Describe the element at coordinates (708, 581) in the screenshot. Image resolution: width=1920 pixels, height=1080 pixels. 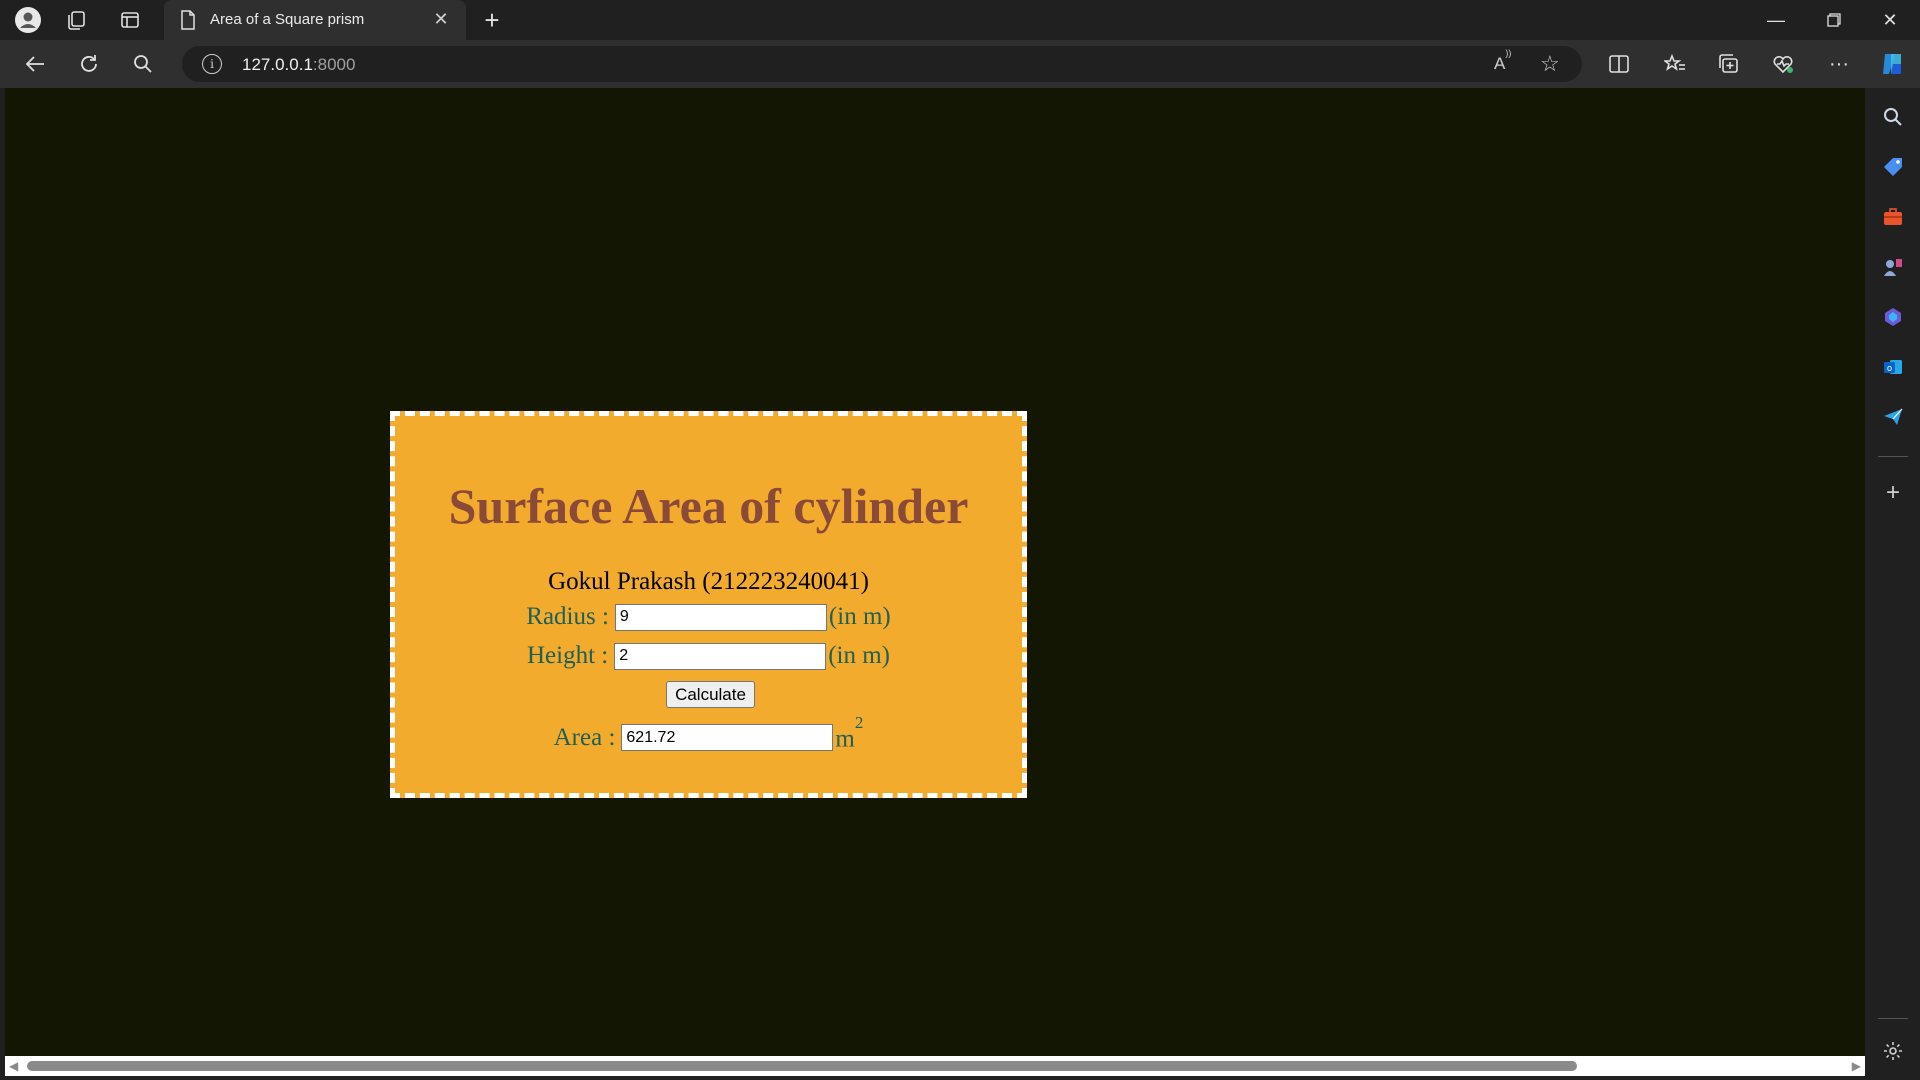
I see `author-name: Gokul Prakash (212223240041)` at that location.